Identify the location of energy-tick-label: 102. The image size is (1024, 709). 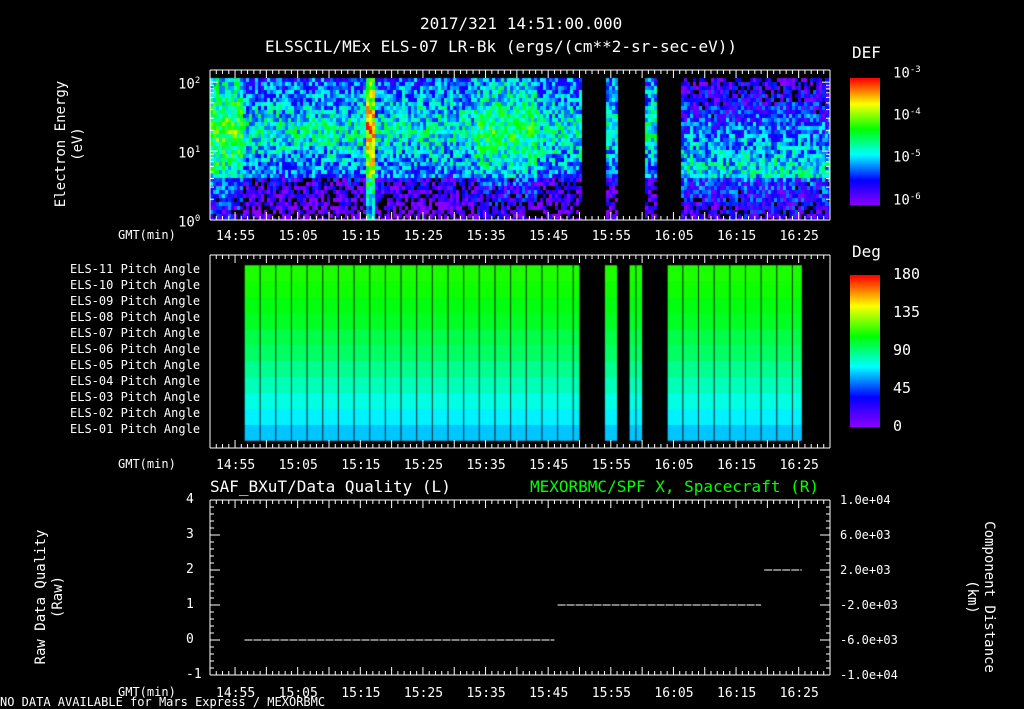
(189, 83).